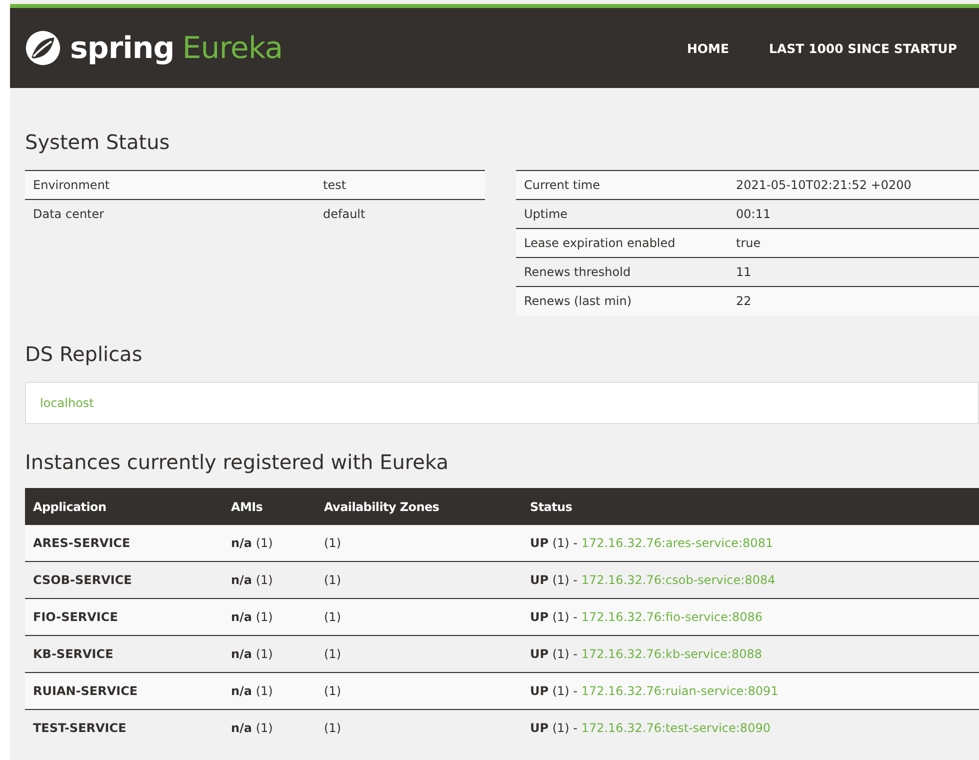 This screenshot has width=979, height=760. I want to click on replica-link: localhost, so click(67, 403).